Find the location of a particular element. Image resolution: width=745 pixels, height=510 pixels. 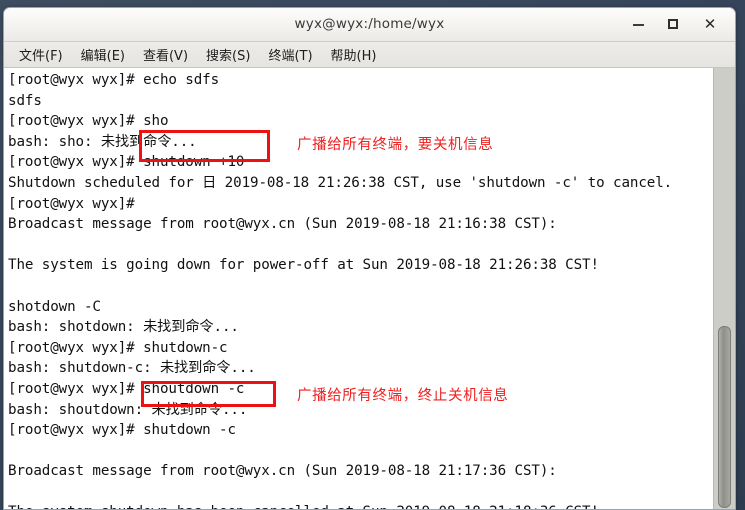

terminal-line: [root@wyx wyx]# shutdown -c is located at coordinates (122, 430).